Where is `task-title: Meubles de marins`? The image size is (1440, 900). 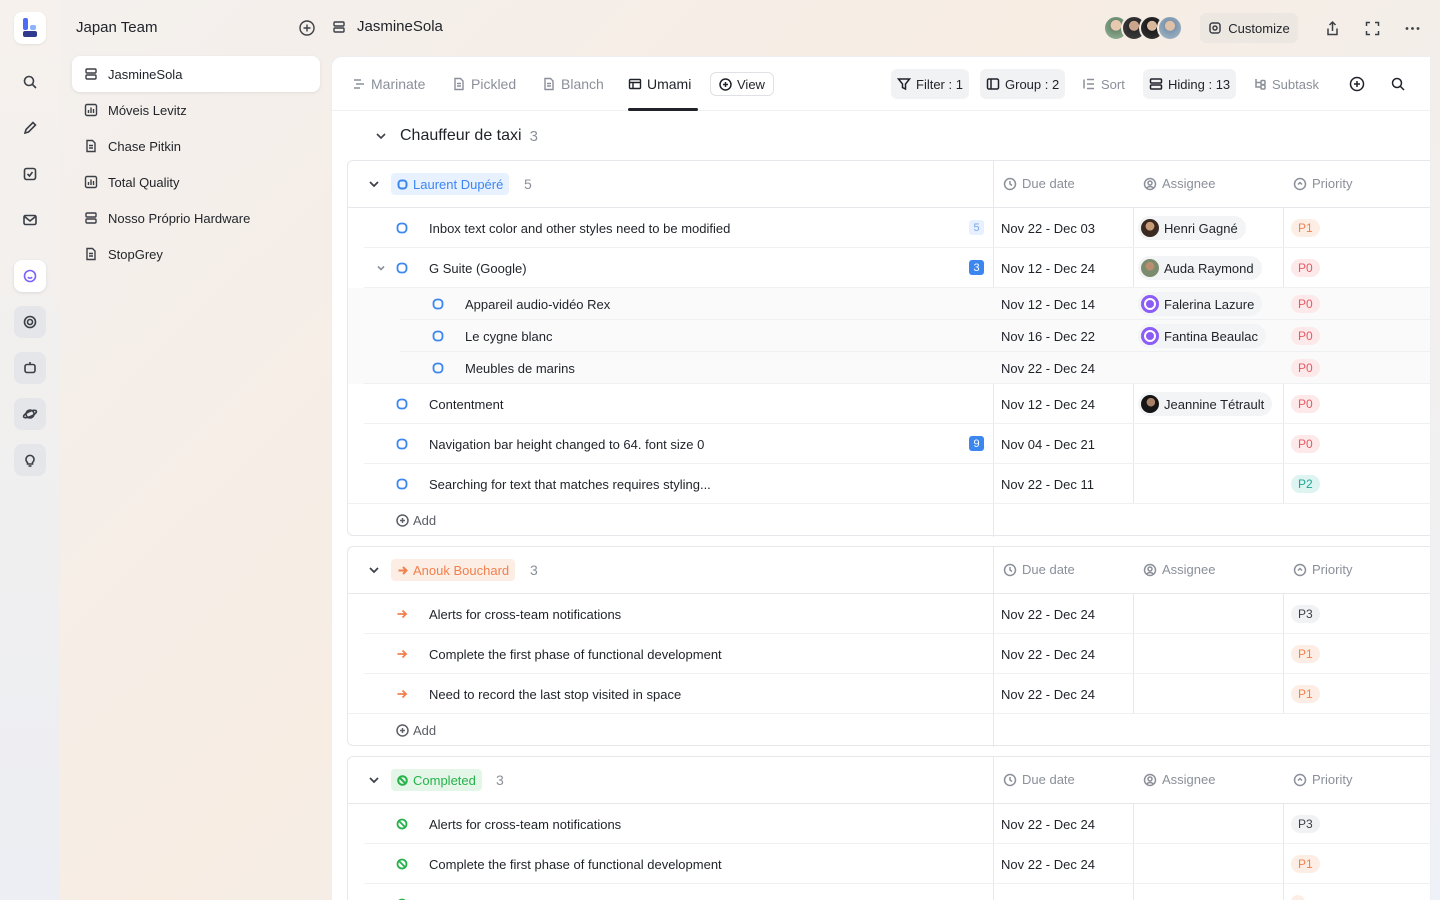 task-title: Meubles de marins is located at coordinates (520, 368).